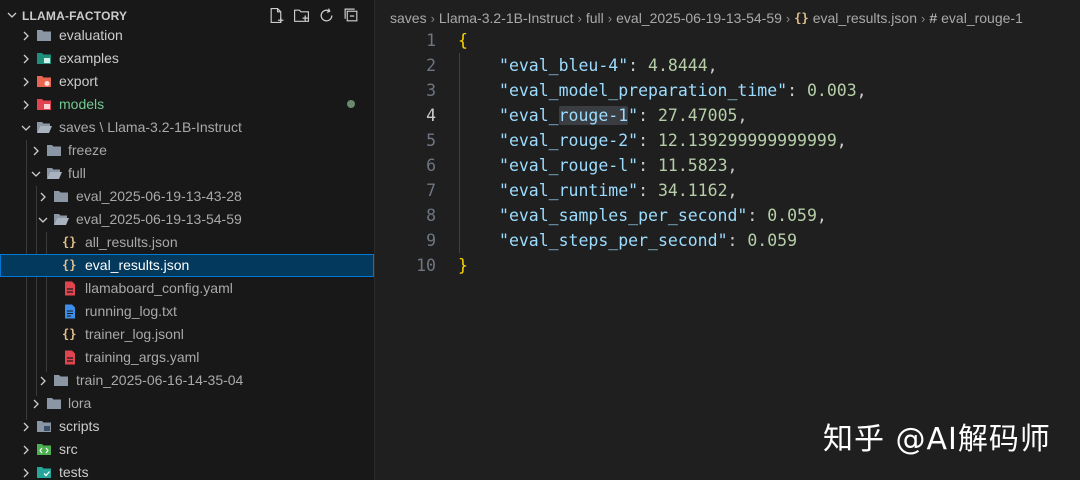  What do you see at coordinates (699, 18) in the screenshot?
I see `breadcrumb-item: eval_2025-06-19-13-54-59` at bounding box center [699, 18].